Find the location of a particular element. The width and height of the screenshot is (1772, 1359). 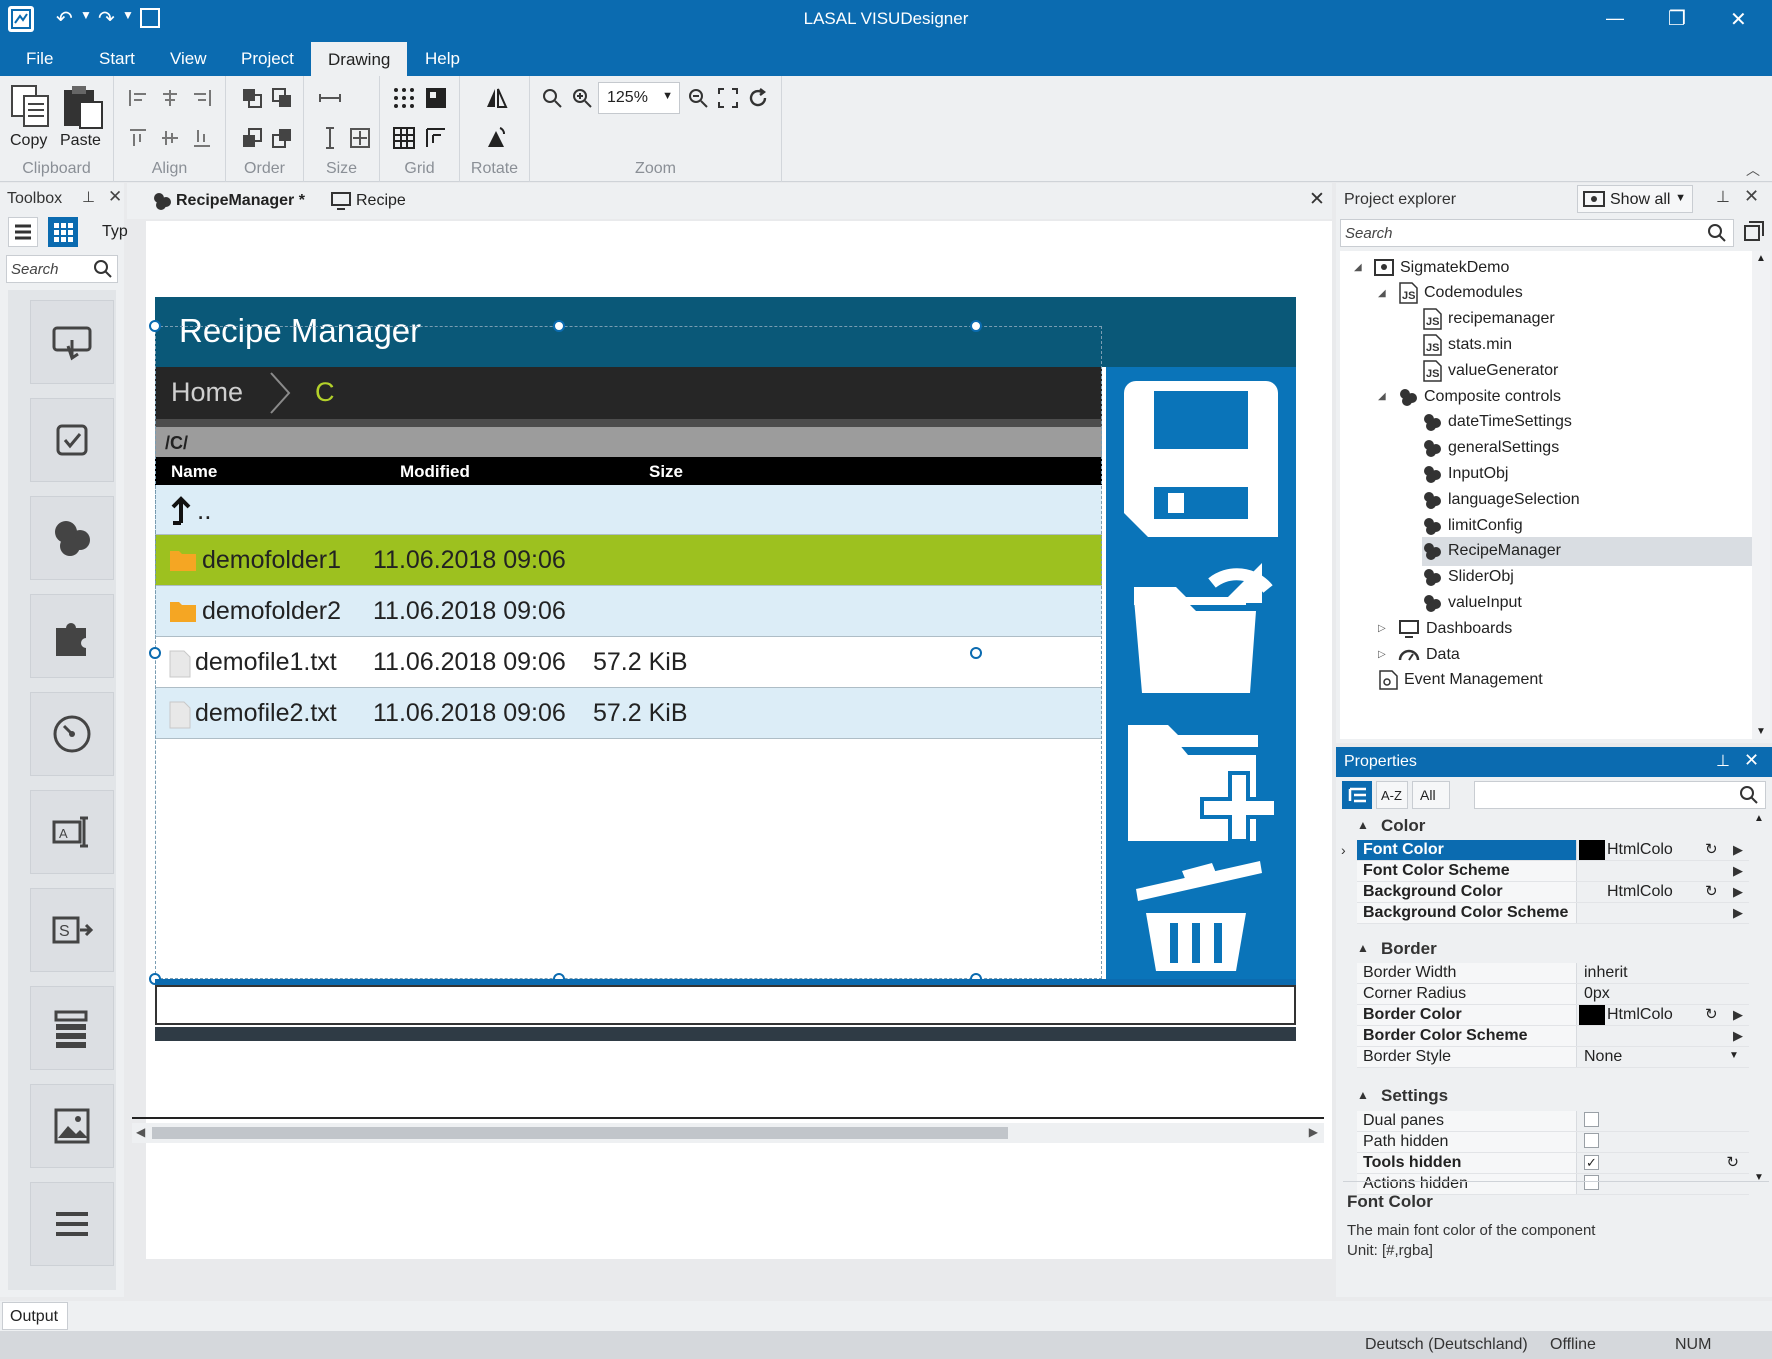

tree-item: SliderObj is located at coordinates (1468, 577).